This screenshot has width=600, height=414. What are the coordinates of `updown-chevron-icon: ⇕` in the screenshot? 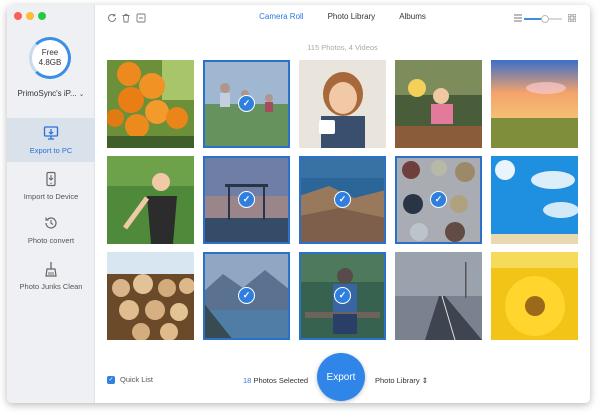 It's located at (424, 380).